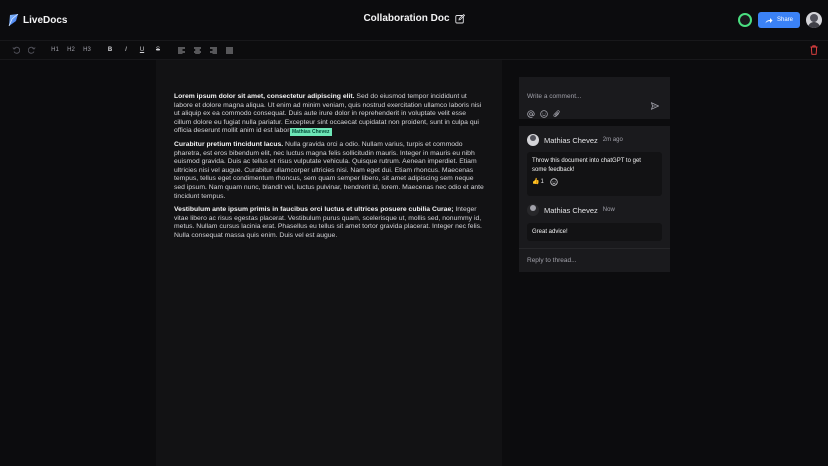 The width and height of the screenshot is (828, 466). Describe the element at coordinates (197, 50) in the screenshot. I see `align-center-icon` at that location.